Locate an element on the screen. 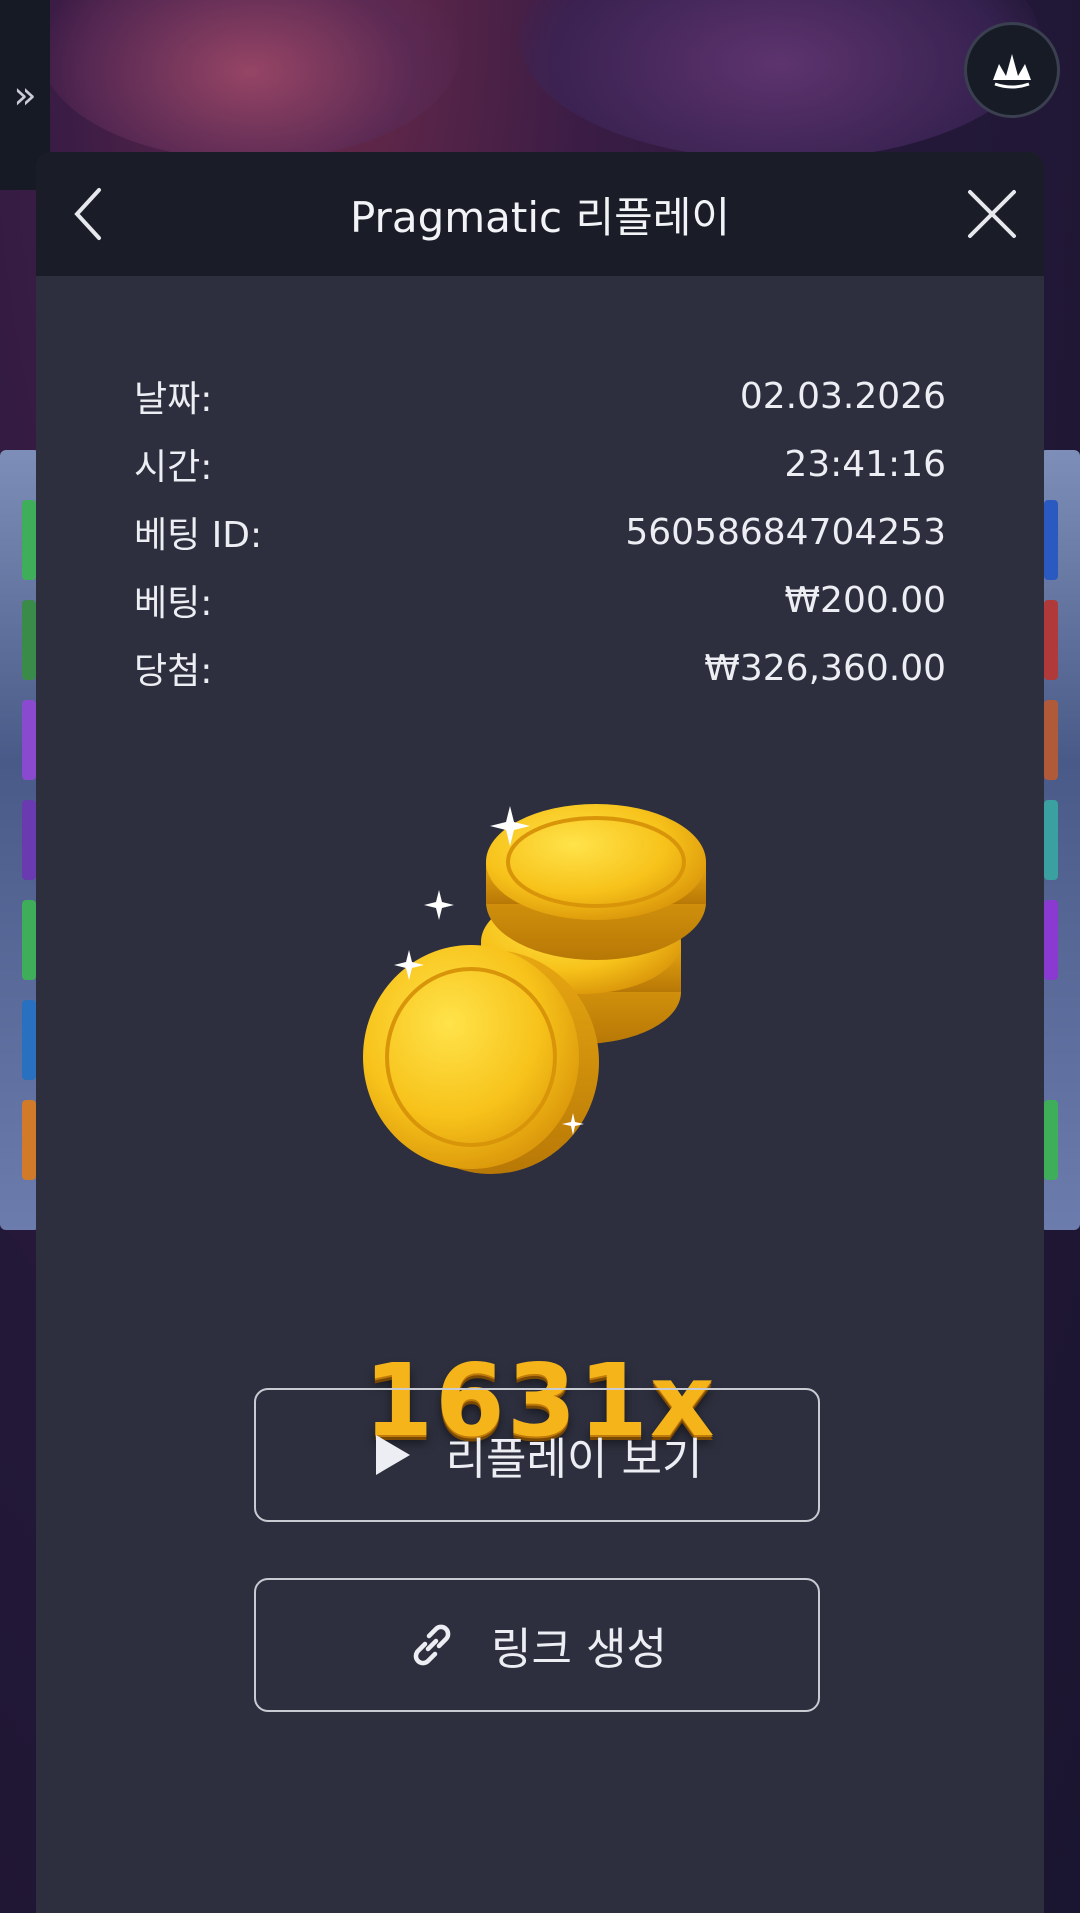  detail-row-win: 당첨: ₩326,360.00 is located at coordinates (540, 668).